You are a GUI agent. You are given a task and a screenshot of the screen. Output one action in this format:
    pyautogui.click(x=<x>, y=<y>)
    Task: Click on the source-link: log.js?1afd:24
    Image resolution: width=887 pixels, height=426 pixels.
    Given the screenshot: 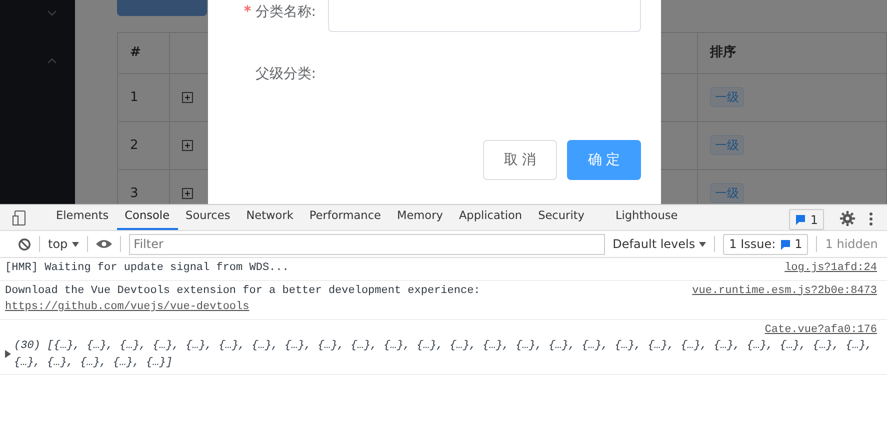 What is the action you would take?
    pyautogui.click(x=830, y=268)
    